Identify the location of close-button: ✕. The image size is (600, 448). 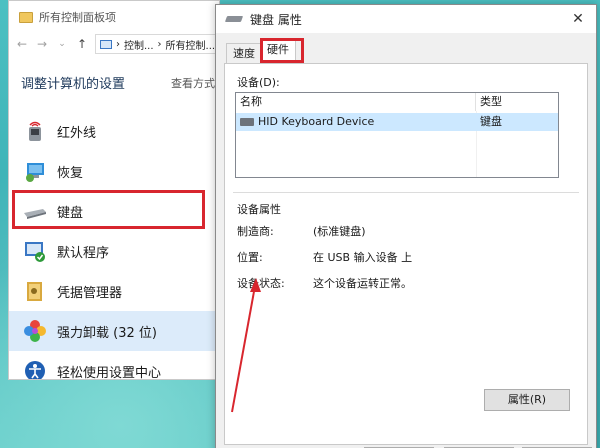
(578, 19).